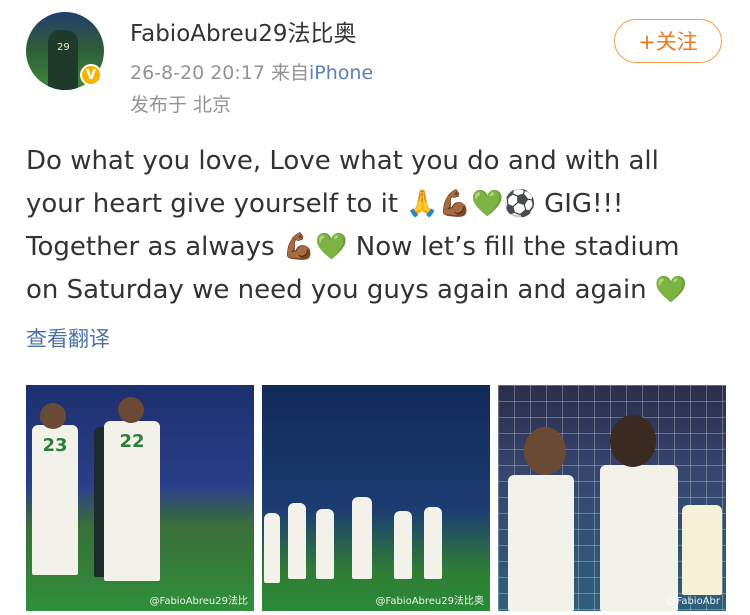  Describe the element at coordinates (693, 601) in the screenshot. I see `photo-watermark: @FabioAbr` at that location.